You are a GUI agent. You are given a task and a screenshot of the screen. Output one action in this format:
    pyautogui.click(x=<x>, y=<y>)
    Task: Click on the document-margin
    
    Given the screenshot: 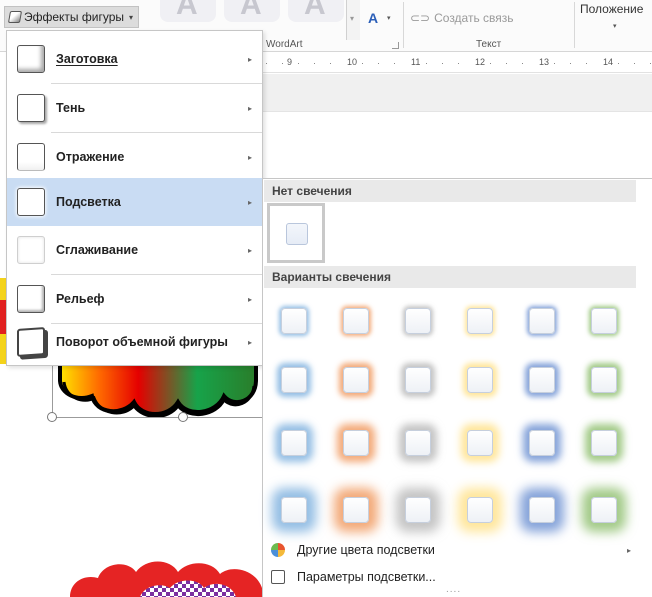 What is the action you would take?
    pyautogui.click(x=457, y=93)
    